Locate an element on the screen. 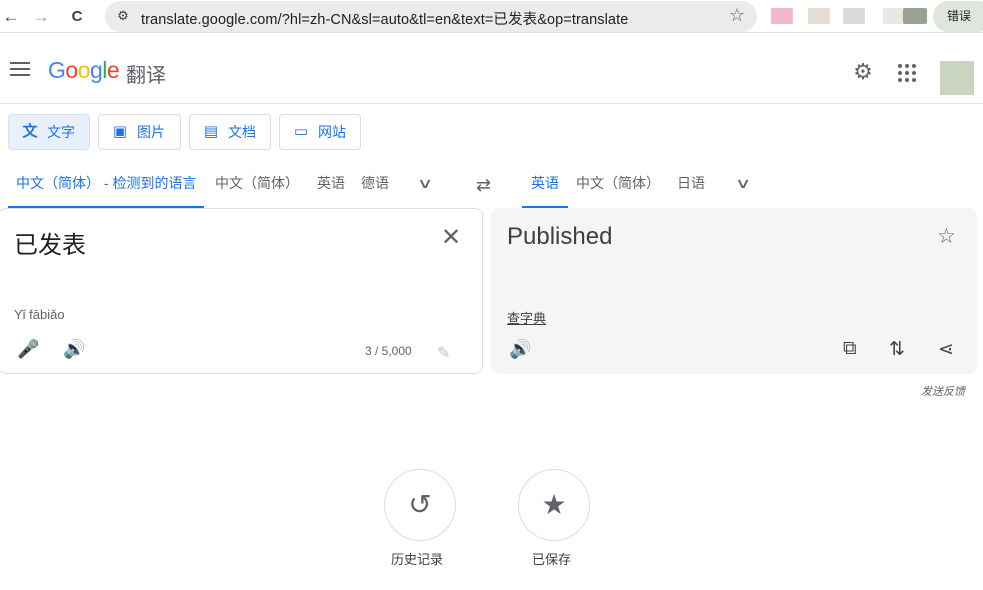 Image resolution: width=983 pixels, height=590 pixels. back-icon: ← is located at coordinates (11, 17).